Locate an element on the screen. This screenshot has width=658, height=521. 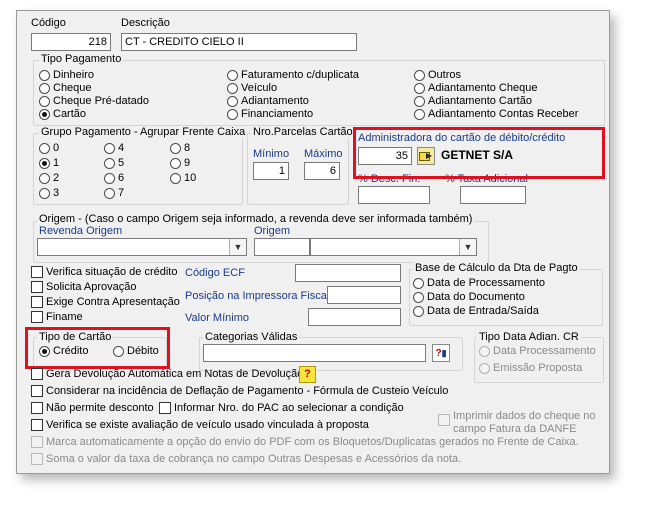
highlight-tipo-cartao is located at coordinates (97, 348).